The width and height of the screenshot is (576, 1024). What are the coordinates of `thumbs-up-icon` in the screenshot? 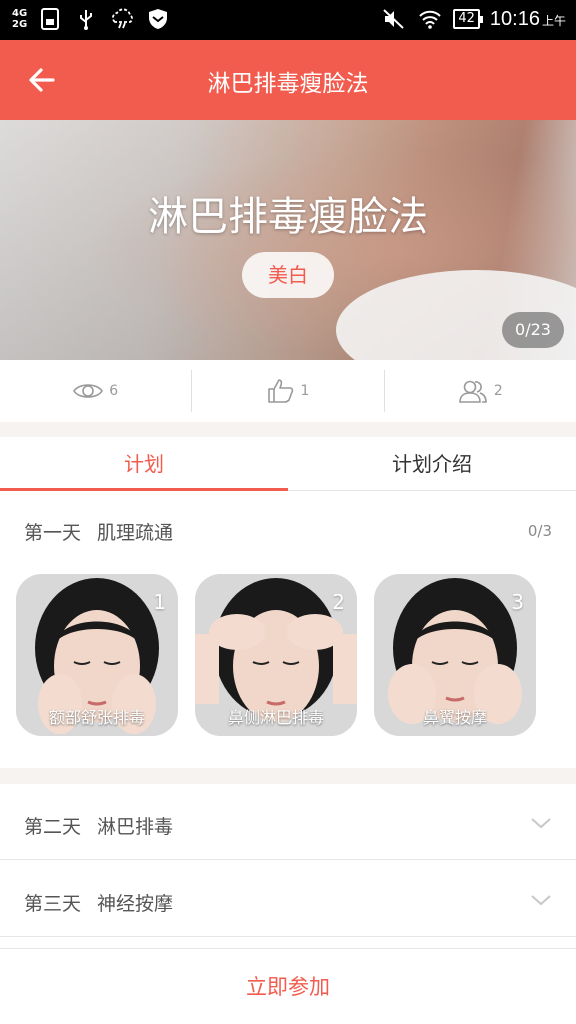 It's located at (280, 391).